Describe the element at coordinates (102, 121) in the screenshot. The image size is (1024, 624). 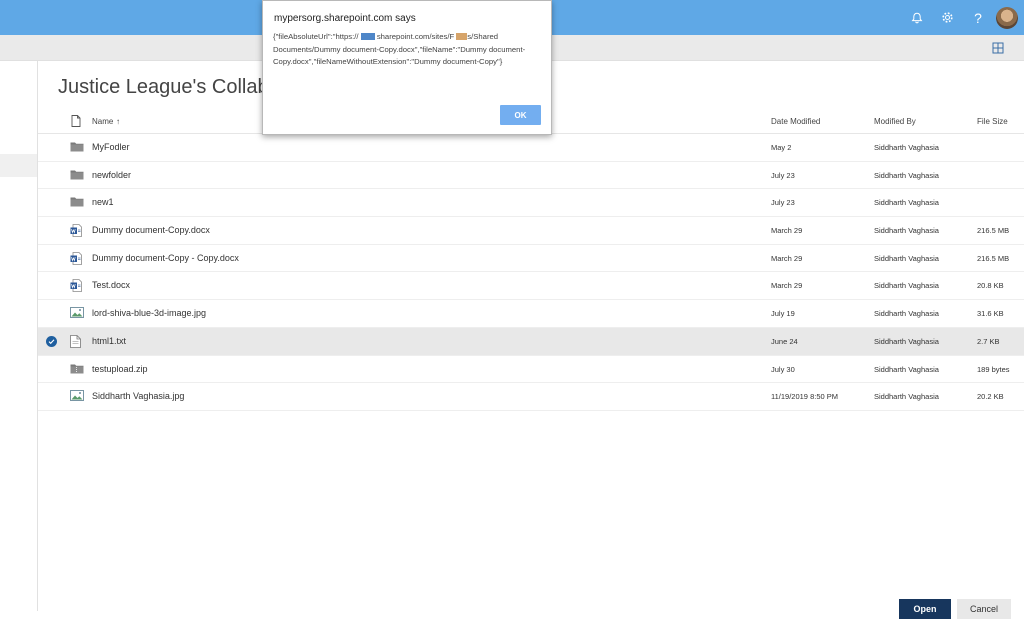
I see `column-header-name: Name` at that location.